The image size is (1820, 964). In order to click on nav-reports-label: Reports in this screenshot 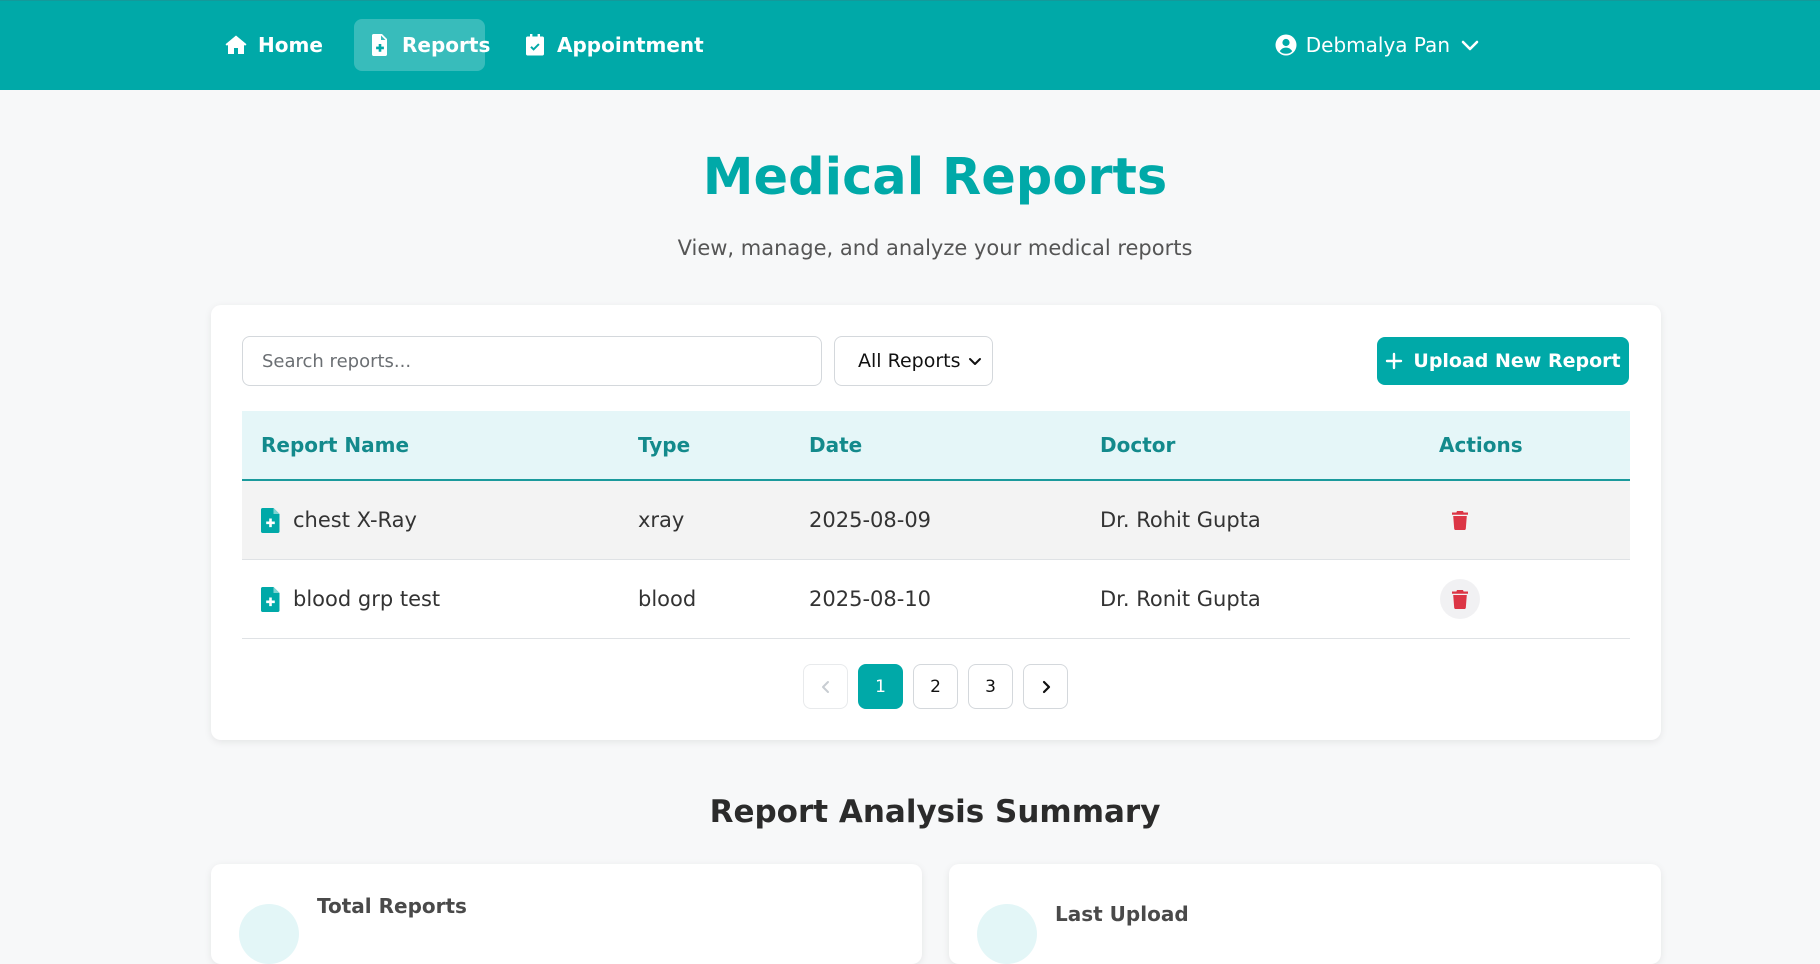, I will do `click(446, 45)`.